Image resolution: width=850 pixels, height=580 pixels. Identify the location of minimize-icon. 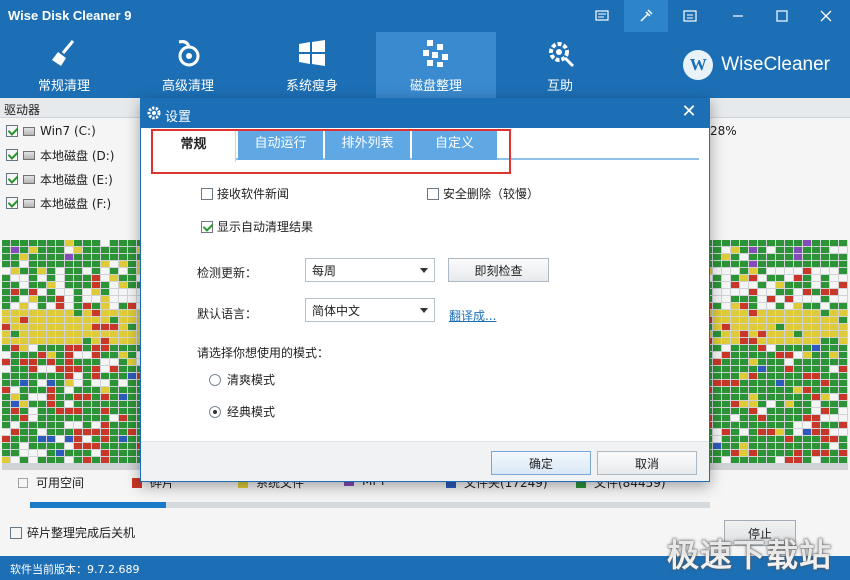
(738, 16).